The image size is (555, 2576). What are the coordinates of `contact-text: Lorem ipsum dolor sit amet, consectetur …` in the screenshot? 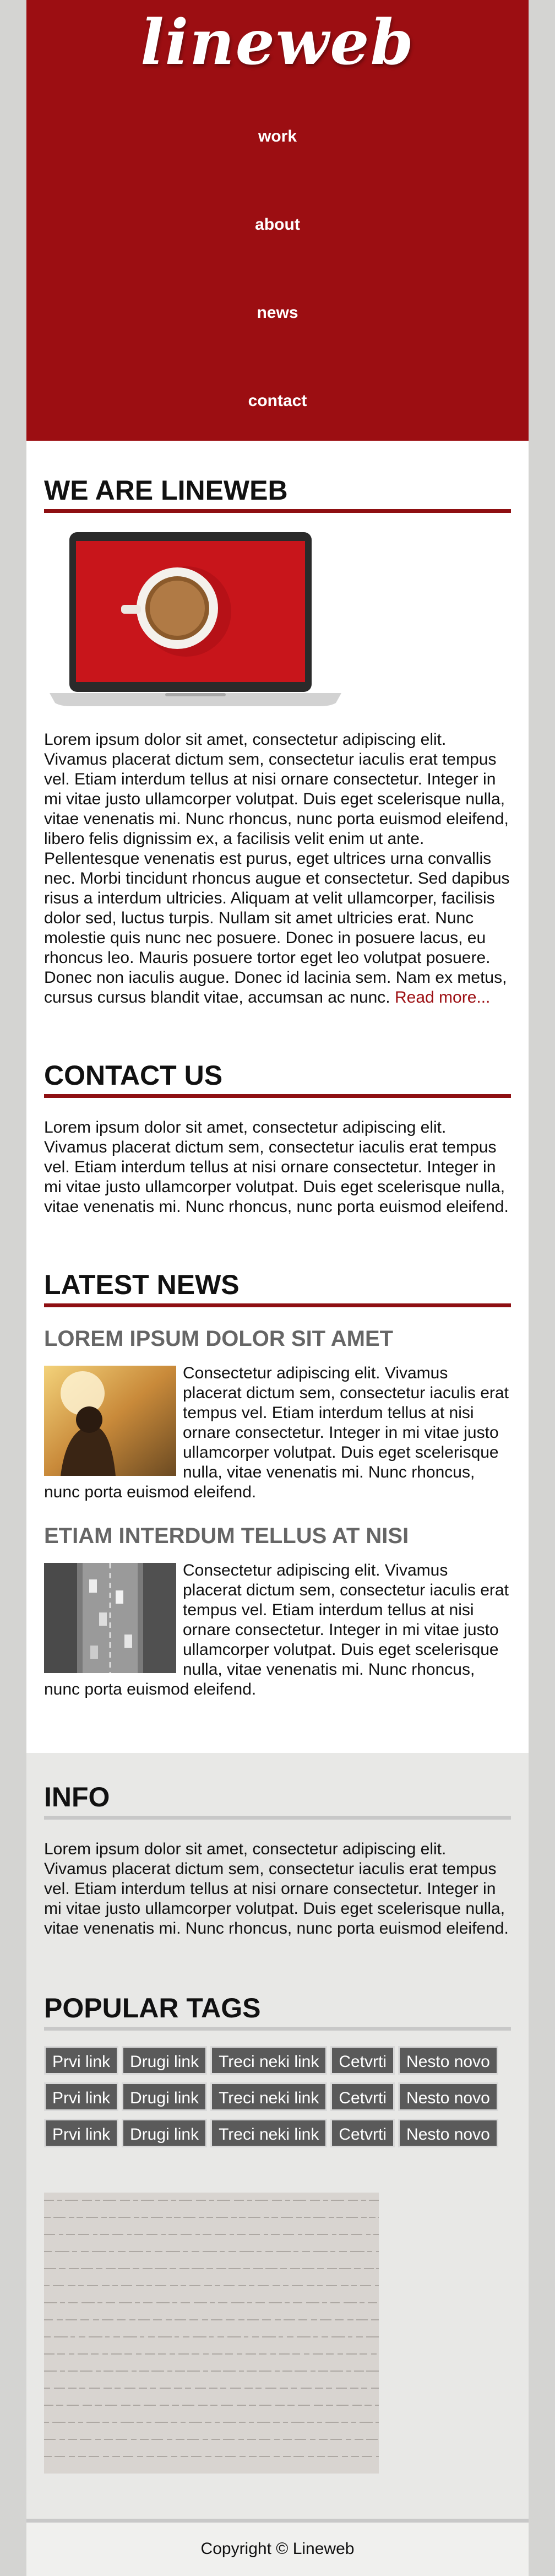 It's located at (277, 1167).